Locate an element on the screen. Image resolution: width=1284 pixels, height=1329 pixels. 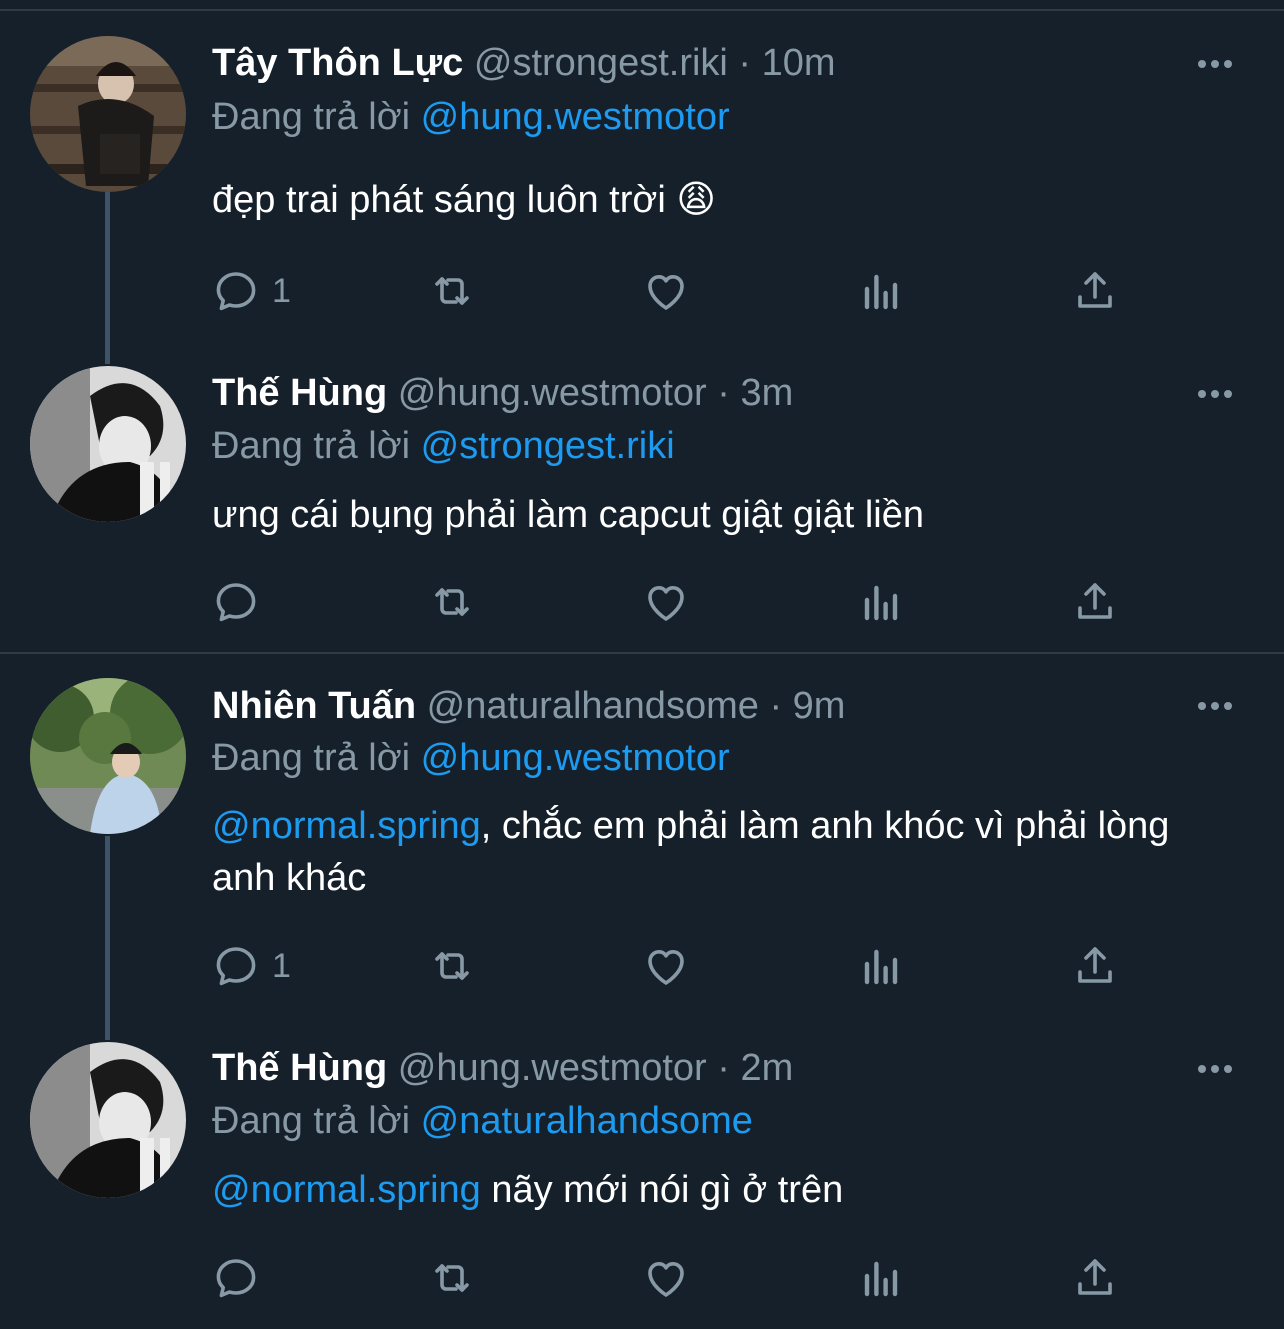
tweet-text: @normal.spring nãy mới nói gì ở trên is located at coordinates (727, 1190).